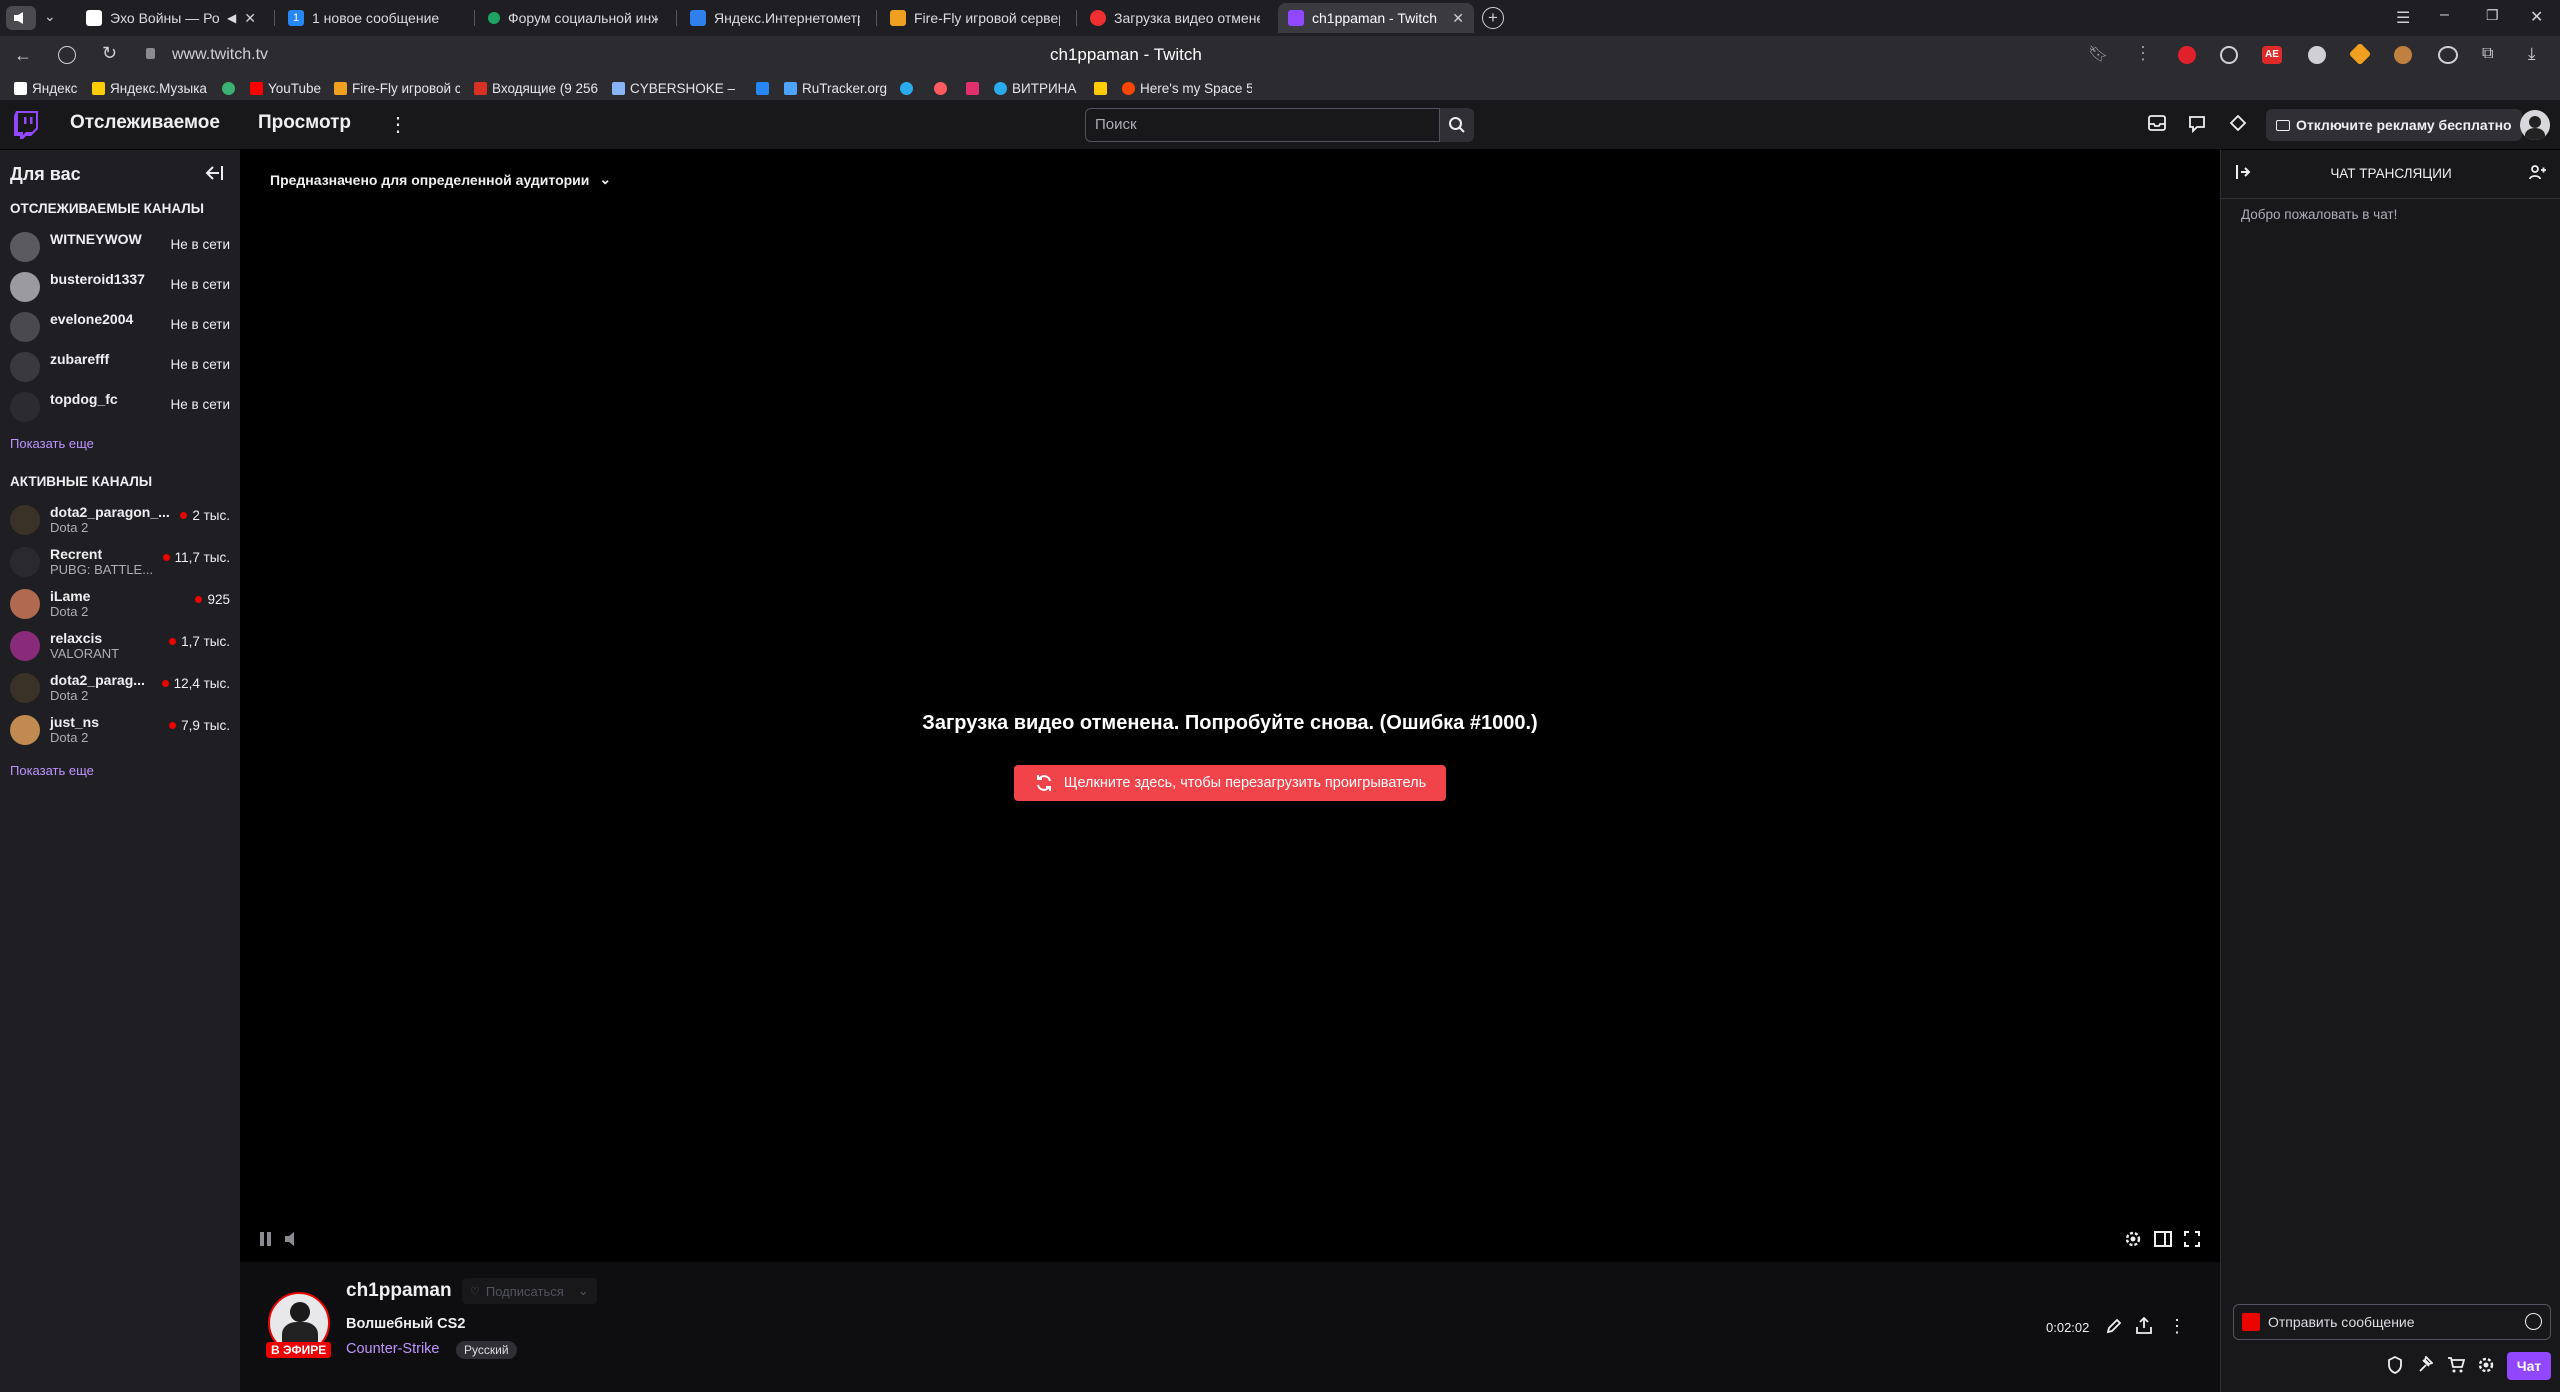 This screenshot has height=1392, width=2560. Describe the element at coordinates (2098, 54) in the screenshot. I see `bookmark-icon: 🔖︎` at that location.